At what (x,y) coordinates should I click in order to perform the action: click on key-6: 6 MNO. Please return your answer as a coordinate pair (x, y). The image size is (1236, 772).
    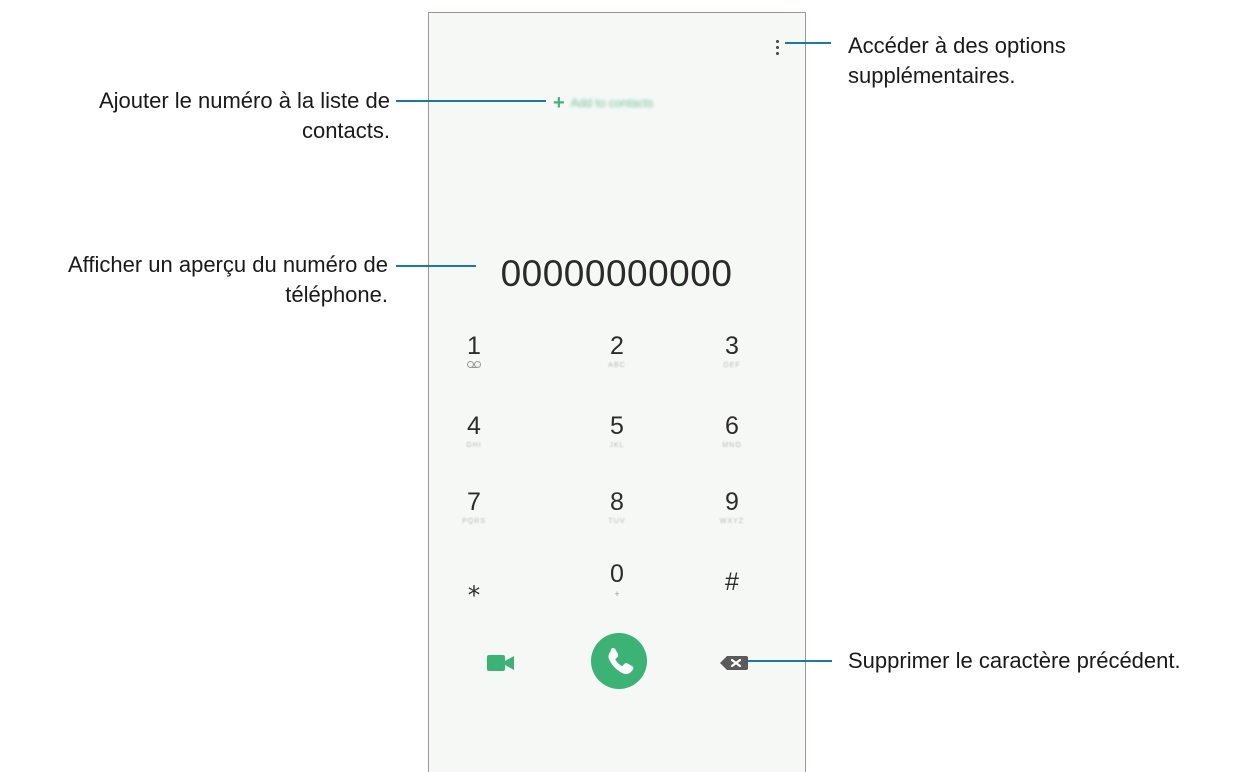
    Looking at the image, I should click on (732, 431).